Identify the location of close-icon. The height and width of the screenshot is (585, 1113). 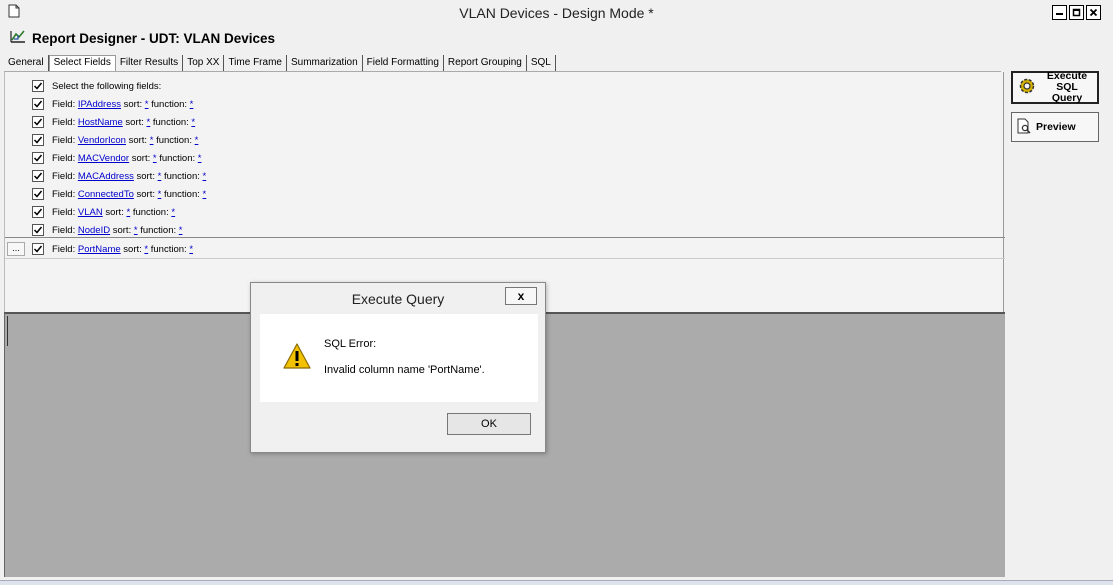
(1093, 12).